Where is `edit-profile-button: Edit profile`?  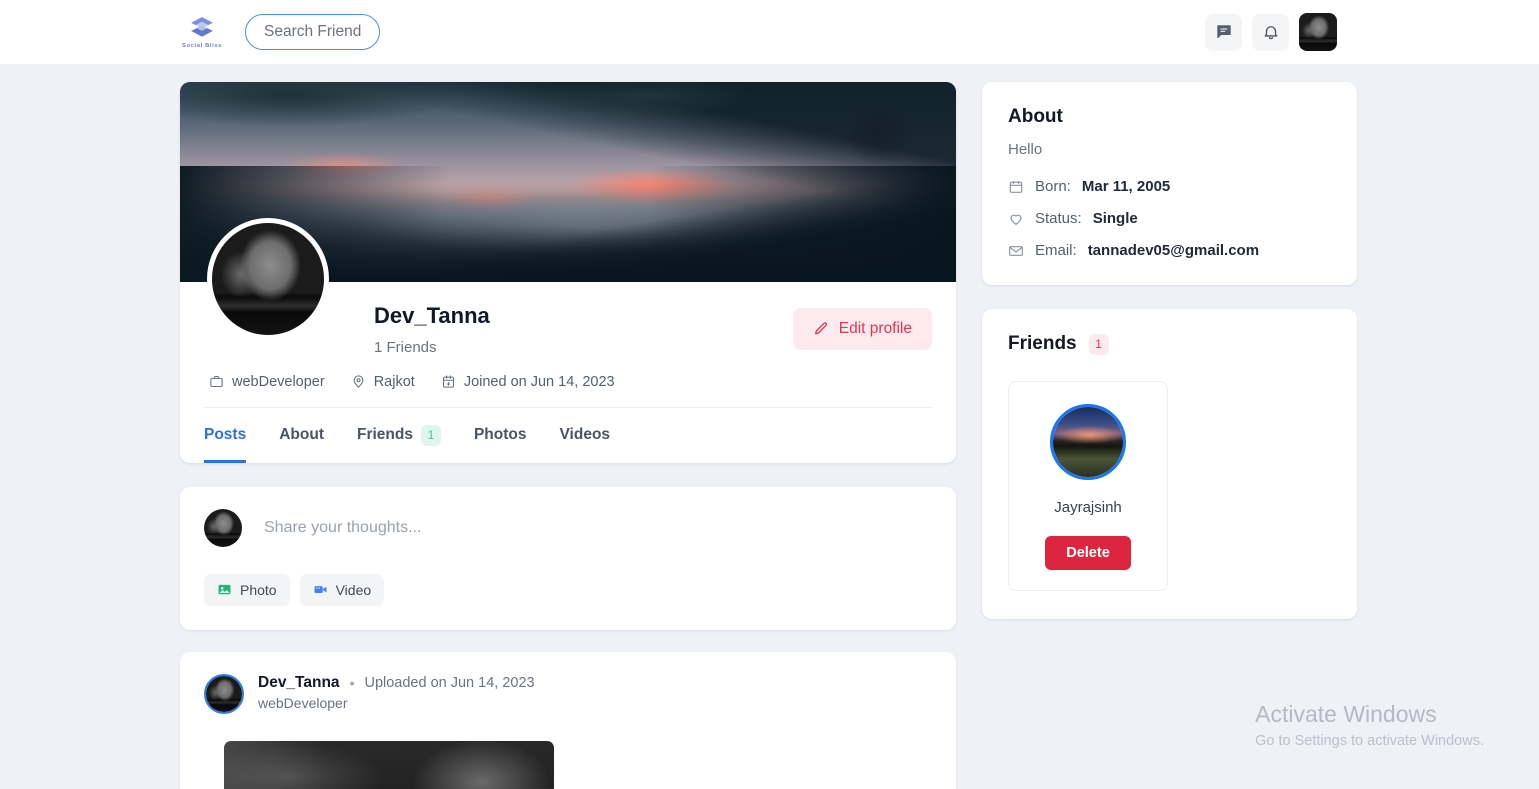 edit-profile-button: Edit profile is located at coordinates (862, 329).